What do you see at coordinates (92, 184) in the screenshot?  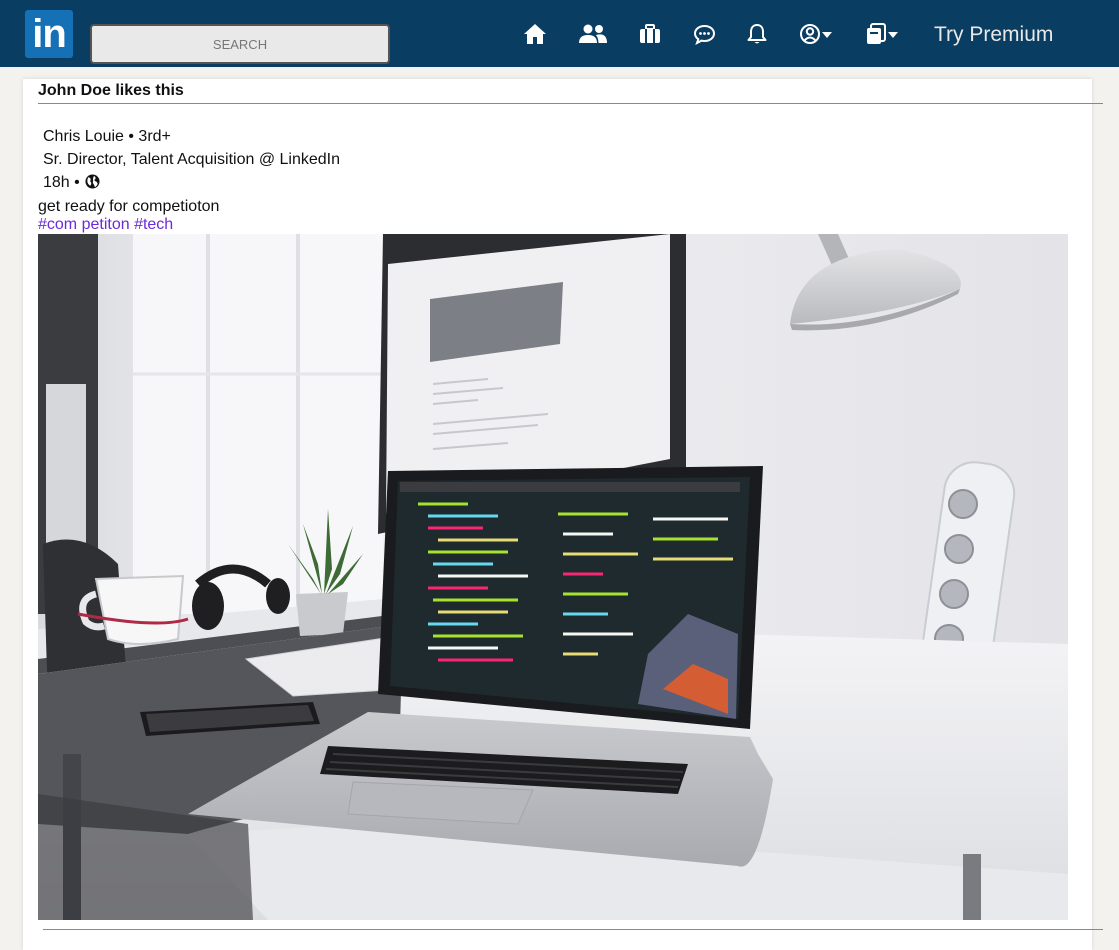 I see `globe-icon` at bounding box center [92, 184].